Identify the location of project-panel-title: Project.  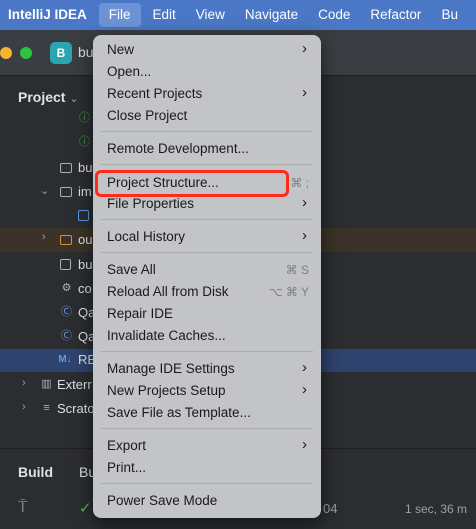
(42, 97).